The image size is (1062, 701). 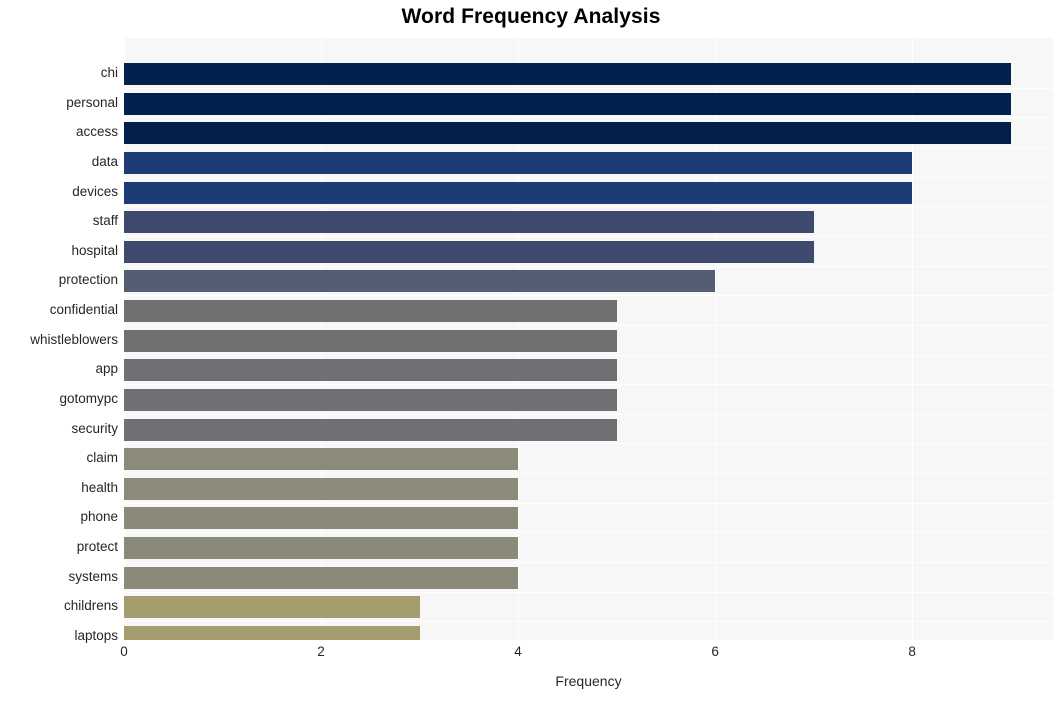 What do you see at coordinates (567, 133) in the screenshot?
I see `bar-access` at bounding box center [567, 133].